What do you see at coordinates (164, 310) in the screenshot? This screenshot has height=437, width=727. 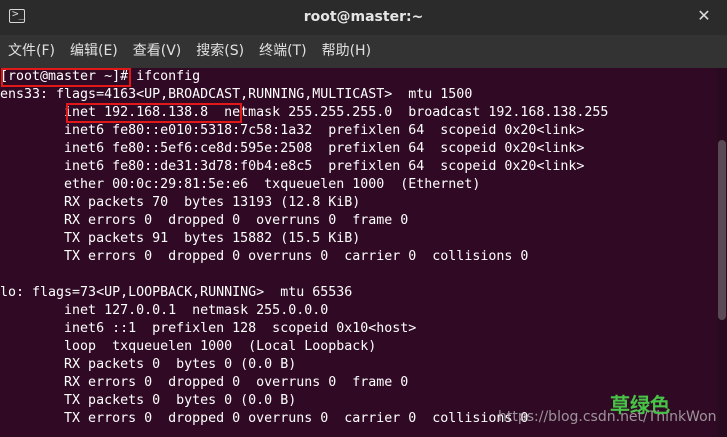 I see `output-line: inet 127.0.0.1 netmask 255.0.0.0` at bounding box center [164, 310].